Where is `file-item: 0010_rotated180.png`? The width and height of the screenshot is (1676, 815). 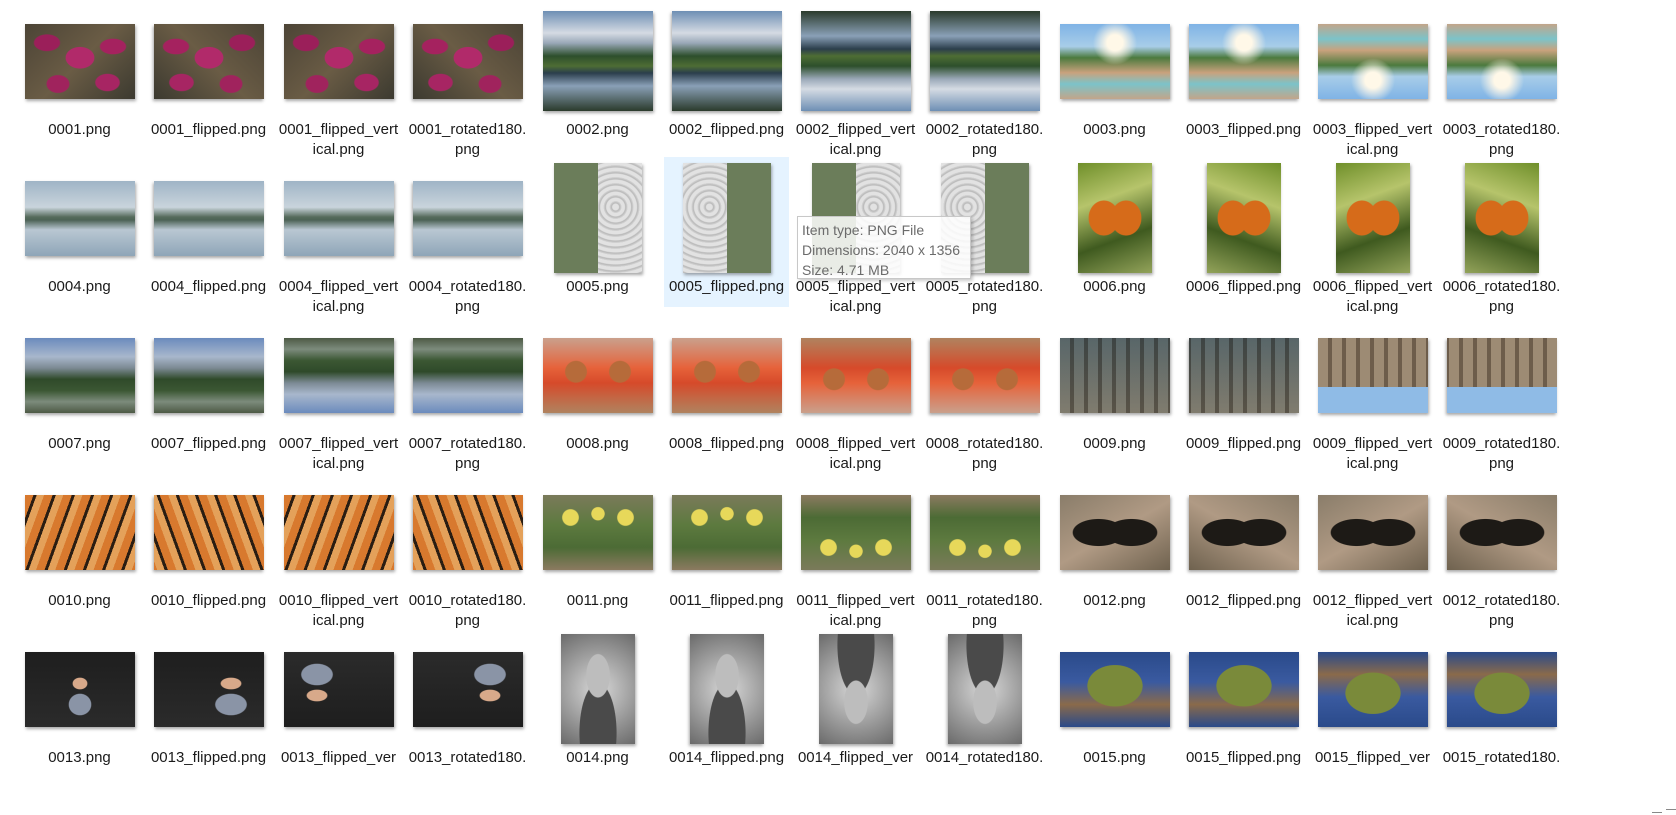 file-item: 0010_rotated180.png is located at coordinates (467, 550).